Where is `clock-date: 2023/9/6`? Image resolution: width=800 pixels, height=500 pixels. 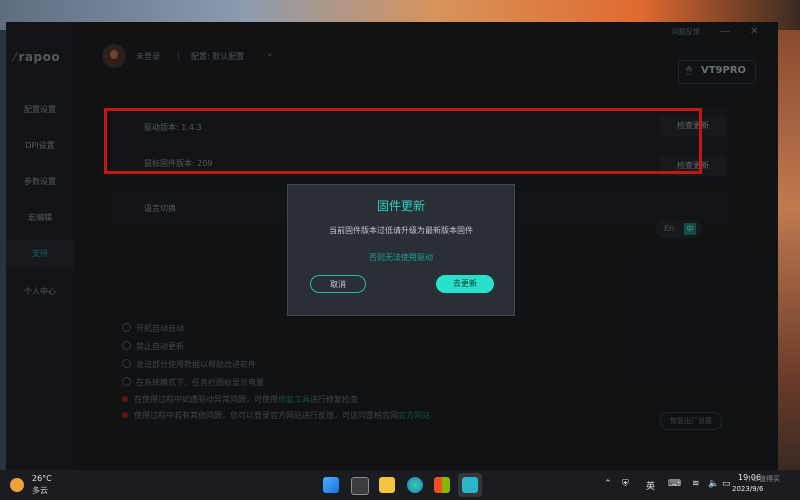
clock-date: 2023/9/6 is located at coordinates (747, 489).